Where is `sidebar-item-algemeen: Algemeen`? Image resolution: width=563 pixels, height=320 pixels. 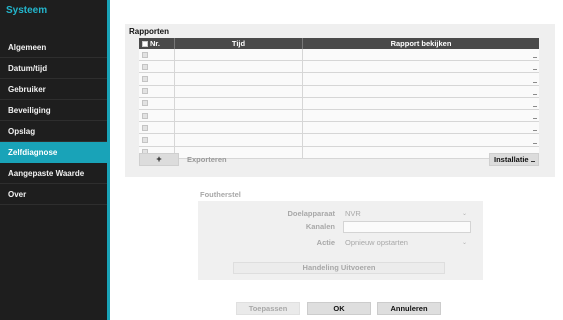
sidebar-item-algemeen: Algemeen is located at coordinates (53, 47).